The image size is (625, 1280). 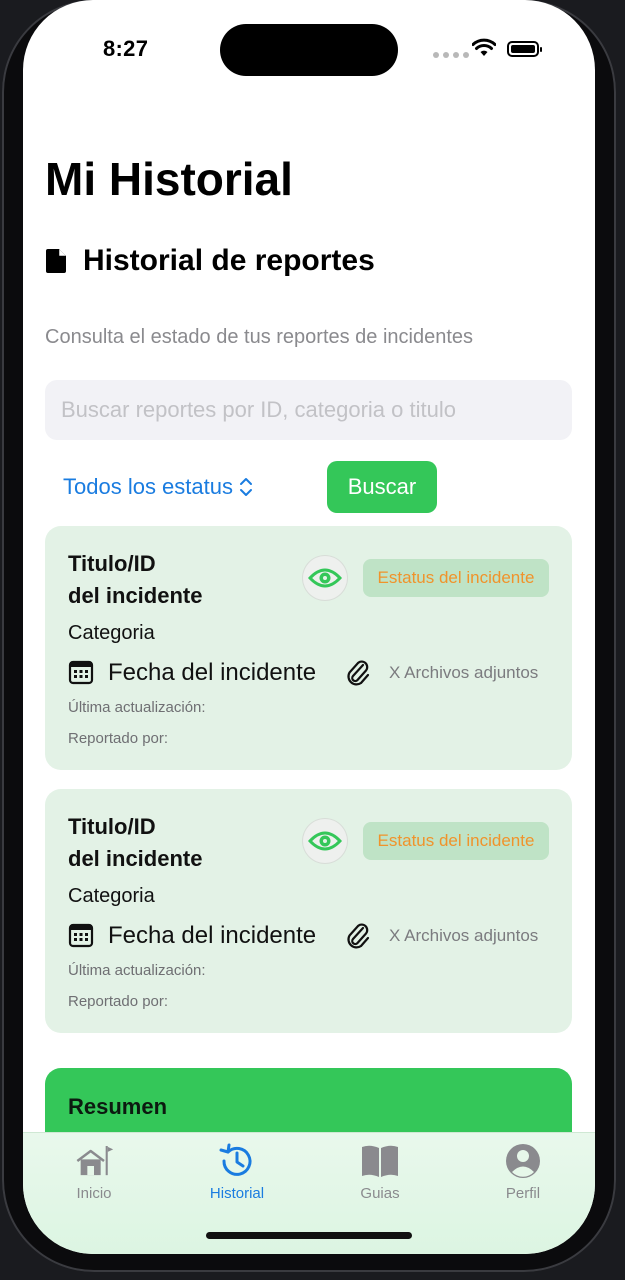 I want to click on tab-label: Historial, so click(x=237, y=1193).